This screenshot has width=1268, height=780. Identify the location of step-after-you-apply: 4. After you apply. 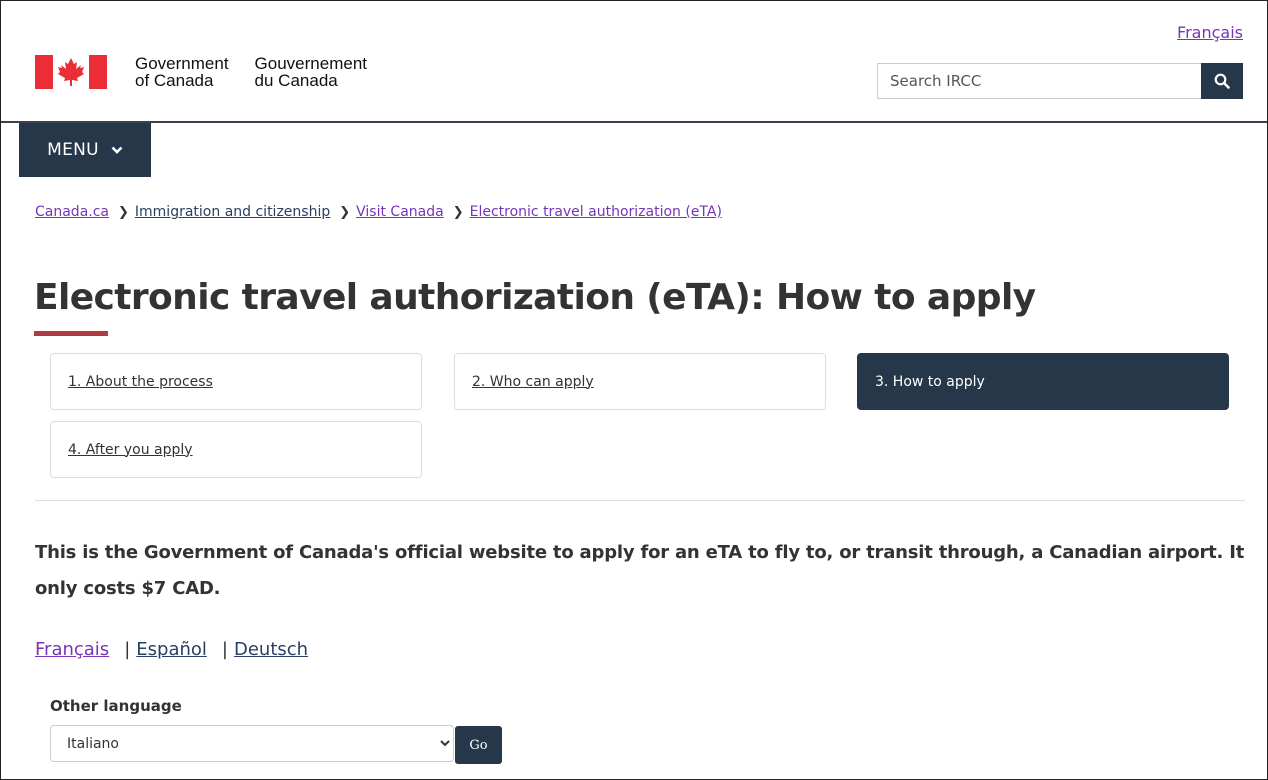
(236, 449).